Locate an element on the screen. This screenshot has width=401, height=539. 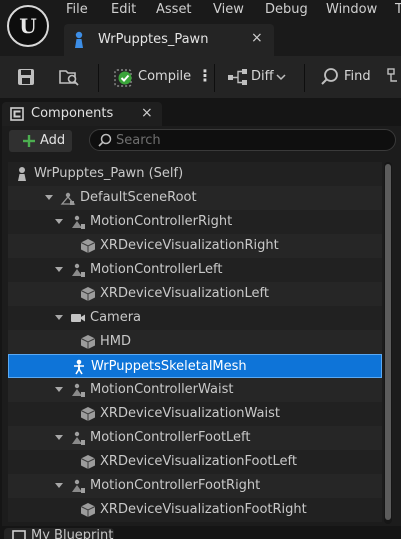
menu-debug: Debug is located at coordinates (286, 10).